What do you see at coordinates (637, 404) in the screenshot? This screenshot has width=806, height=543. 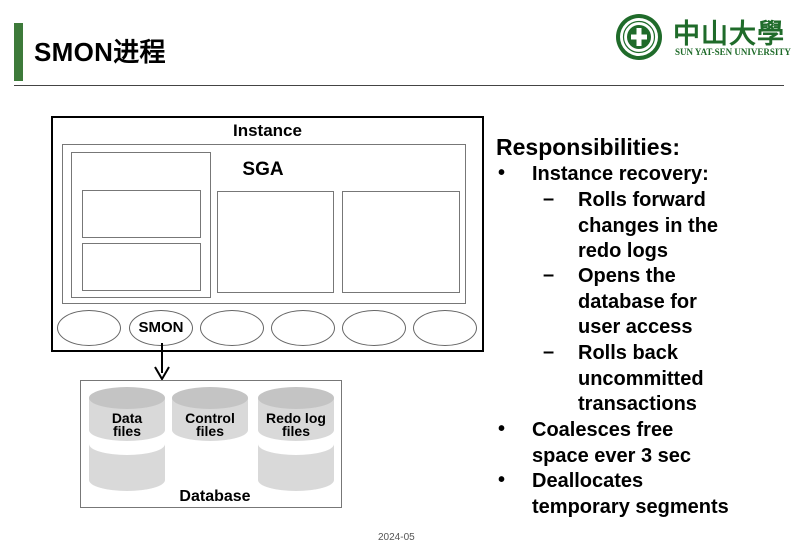 I see `text-line: transactions` at bounding box center [637, 404].